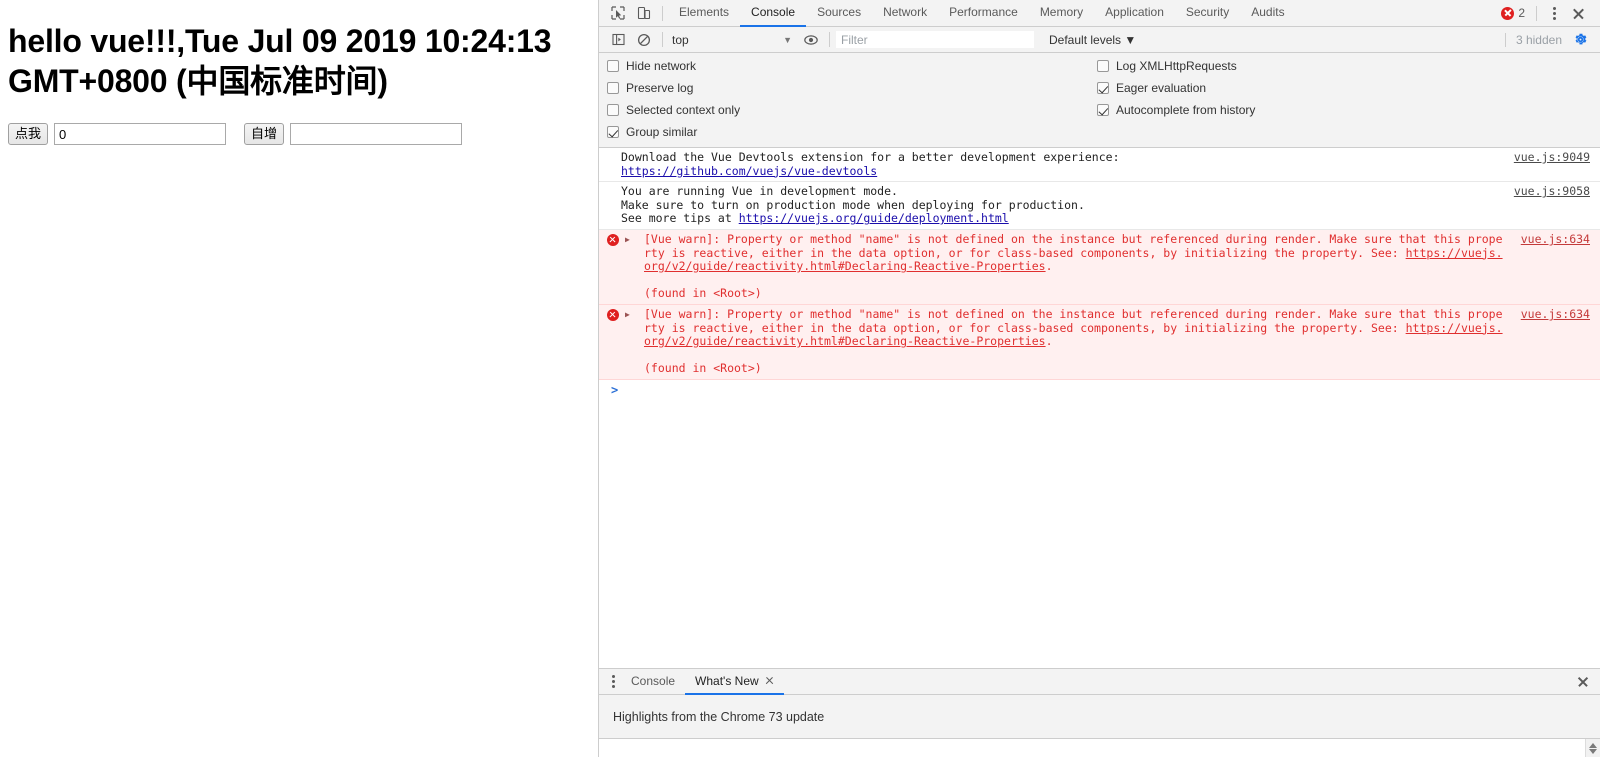  What do you see at coordinates (683, 110) in the screenshot?
I see `setting-label: Selected context only` at bounding box center [683, 110].